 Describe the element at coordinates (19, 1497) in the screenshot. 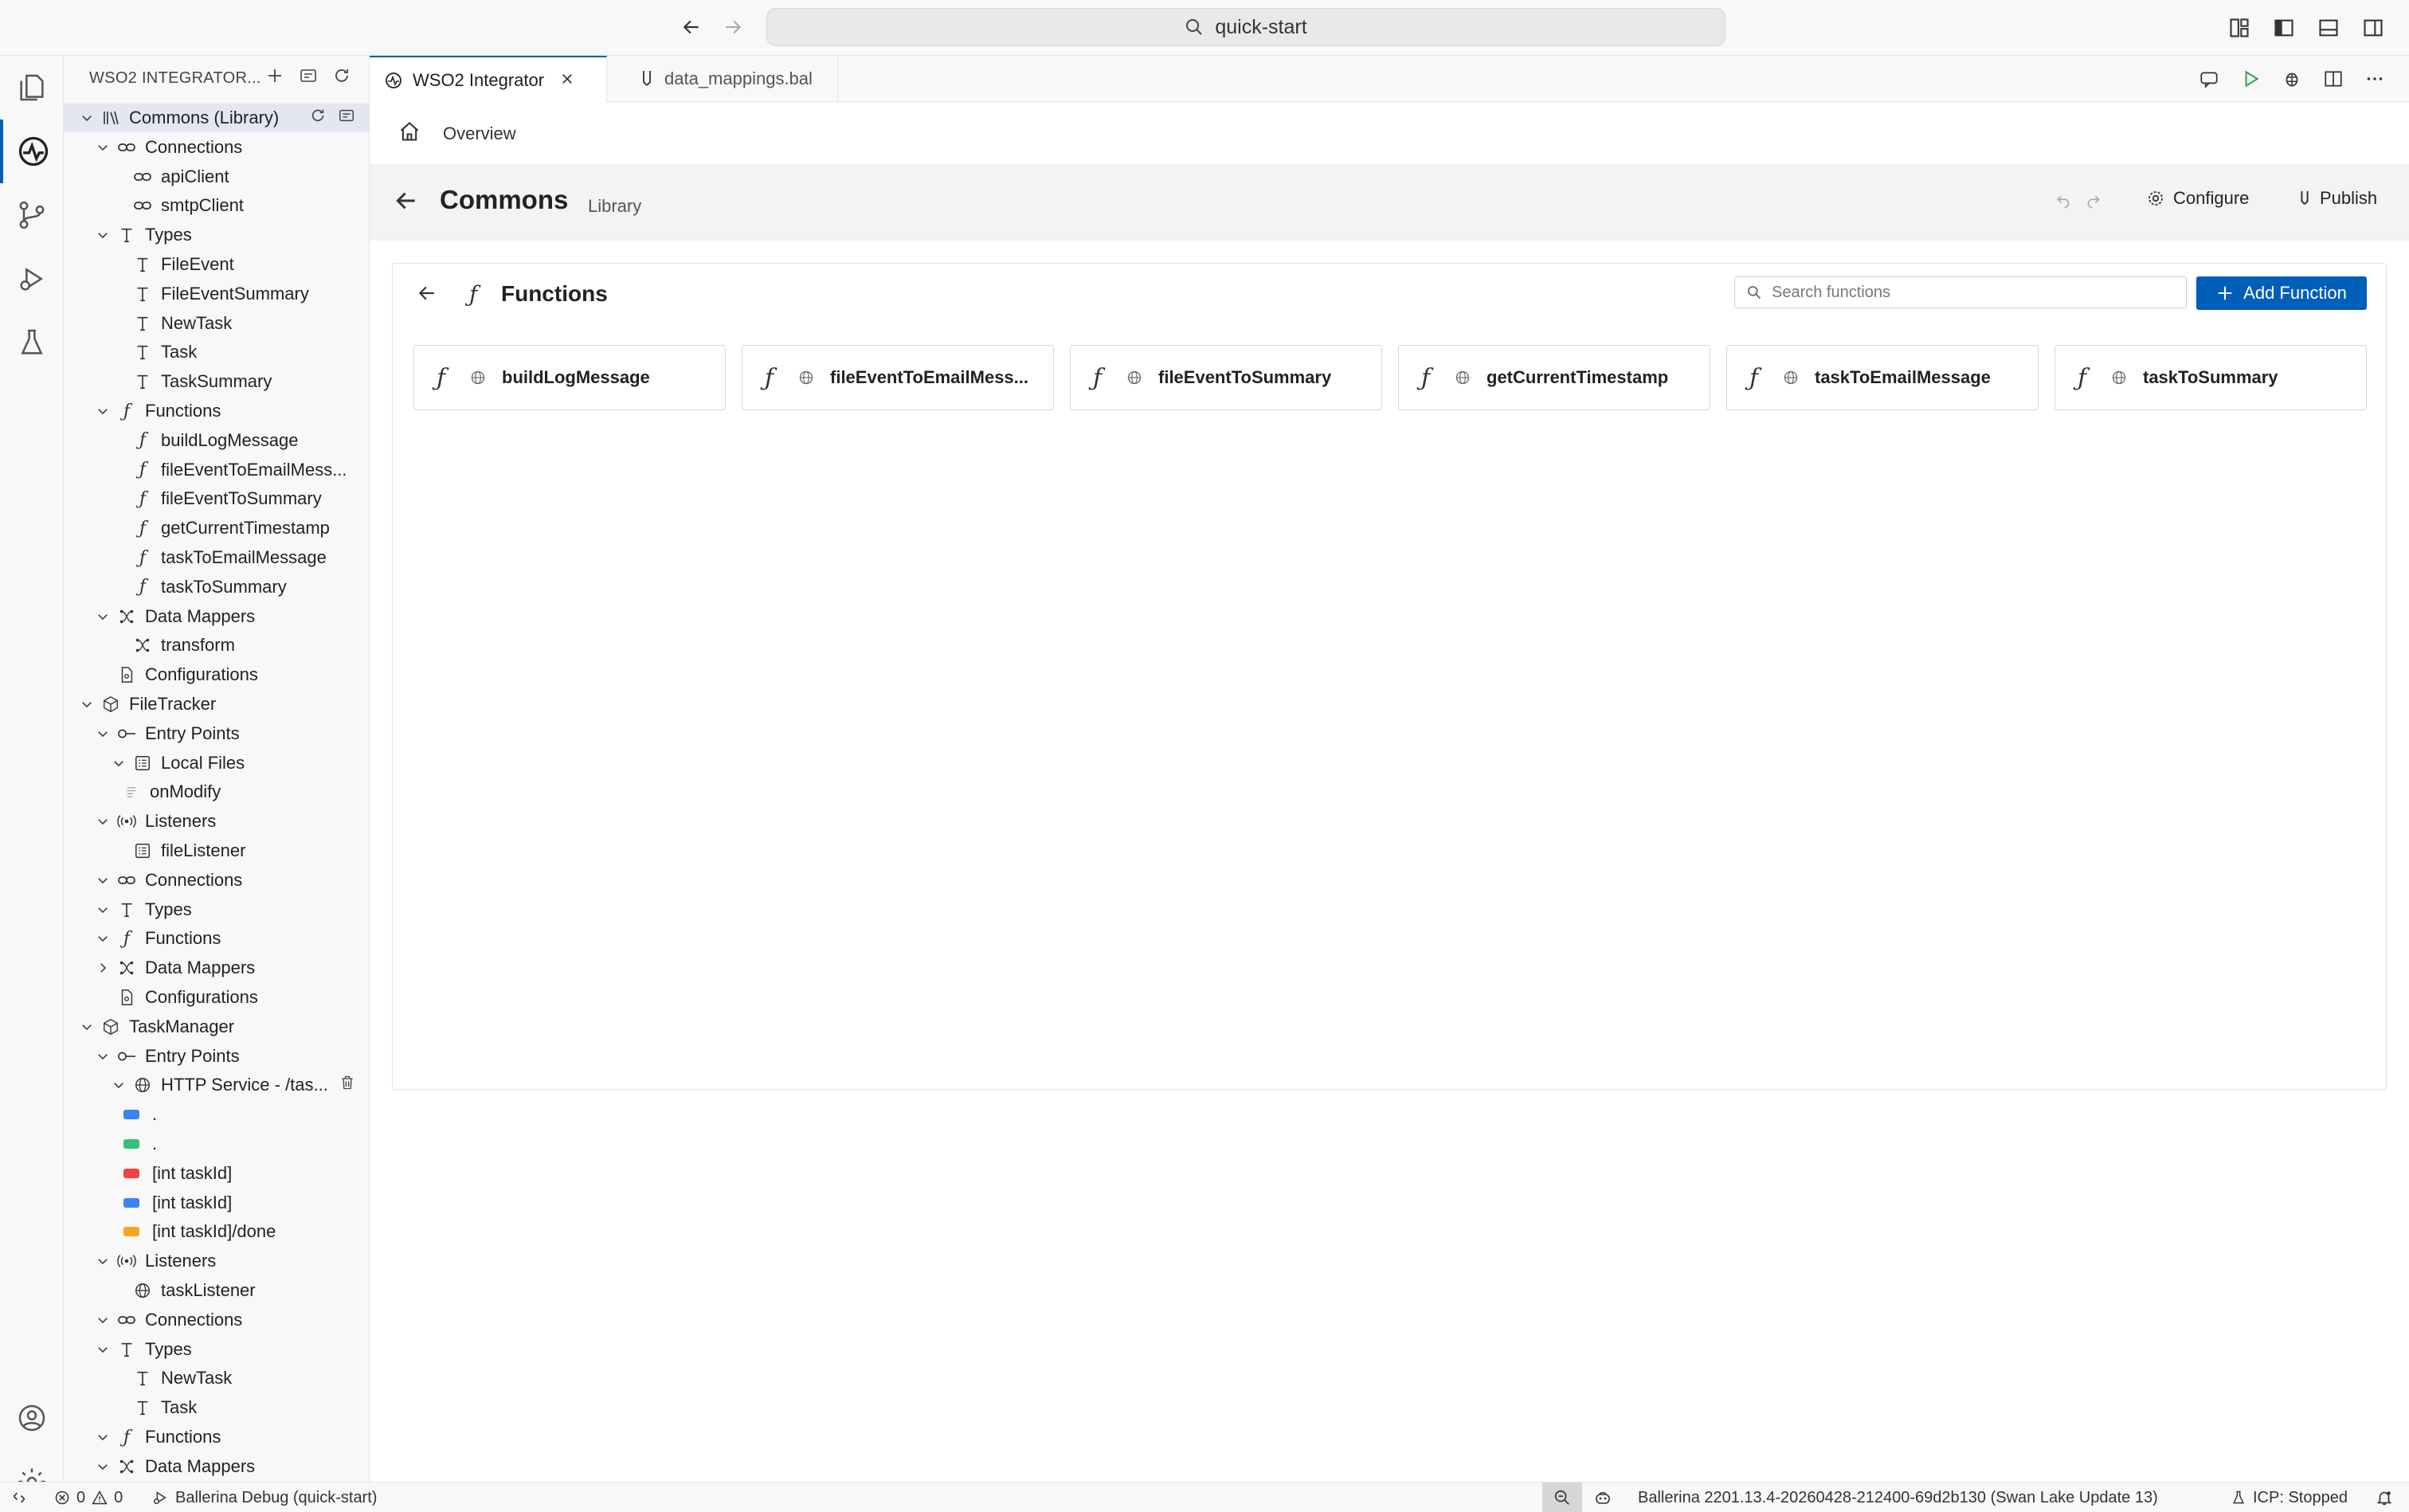

I see `remote-icon` at that location.